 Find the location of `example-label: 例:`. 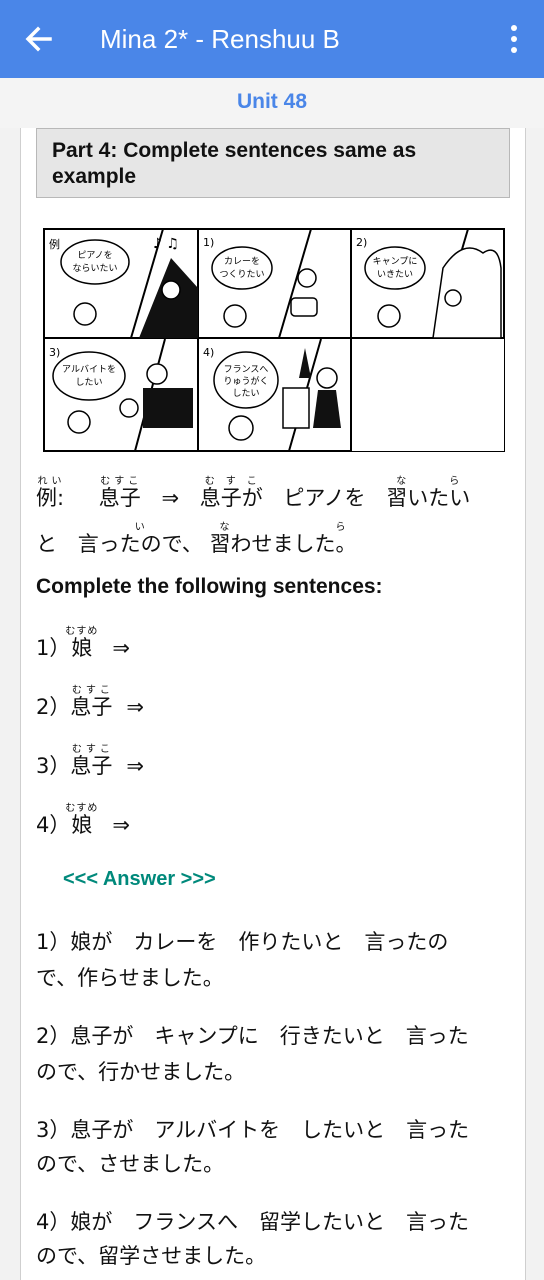

example-label: 例: is located at coordinates (50, 498).